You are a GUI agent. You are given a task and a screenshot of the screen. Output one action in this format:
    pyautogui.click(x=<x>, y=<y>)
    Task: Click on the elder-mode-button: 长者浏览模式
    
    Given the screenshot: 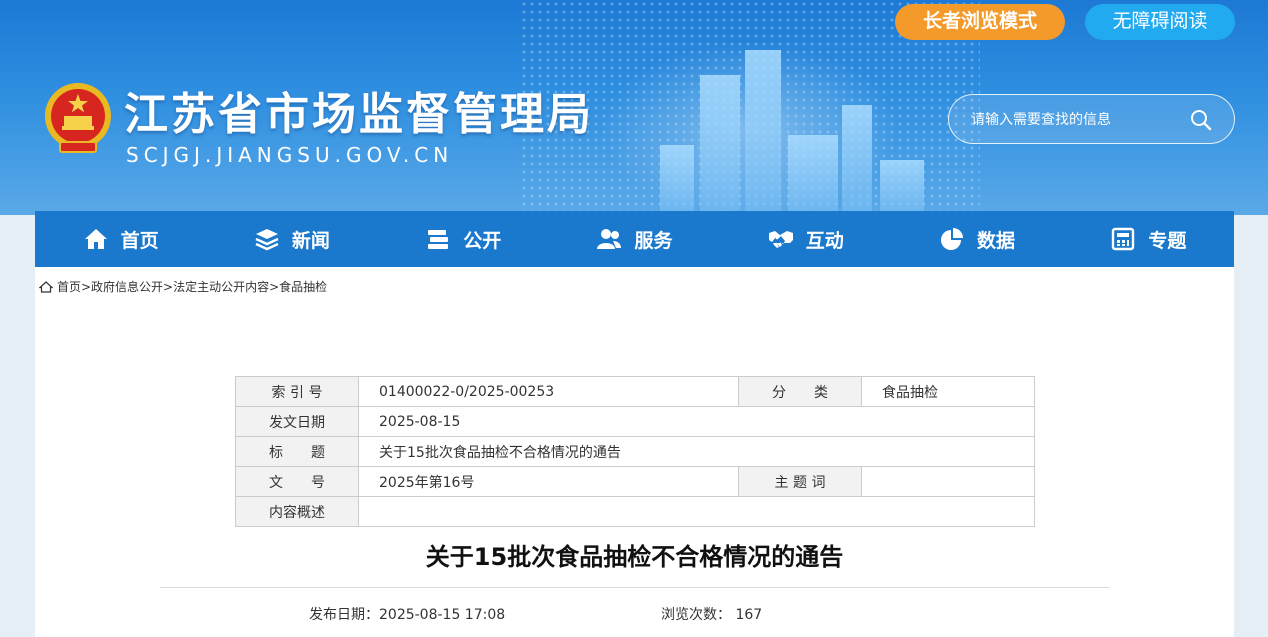 What is the action you would take?
    pyautogui.click(x=980, y=22)
    